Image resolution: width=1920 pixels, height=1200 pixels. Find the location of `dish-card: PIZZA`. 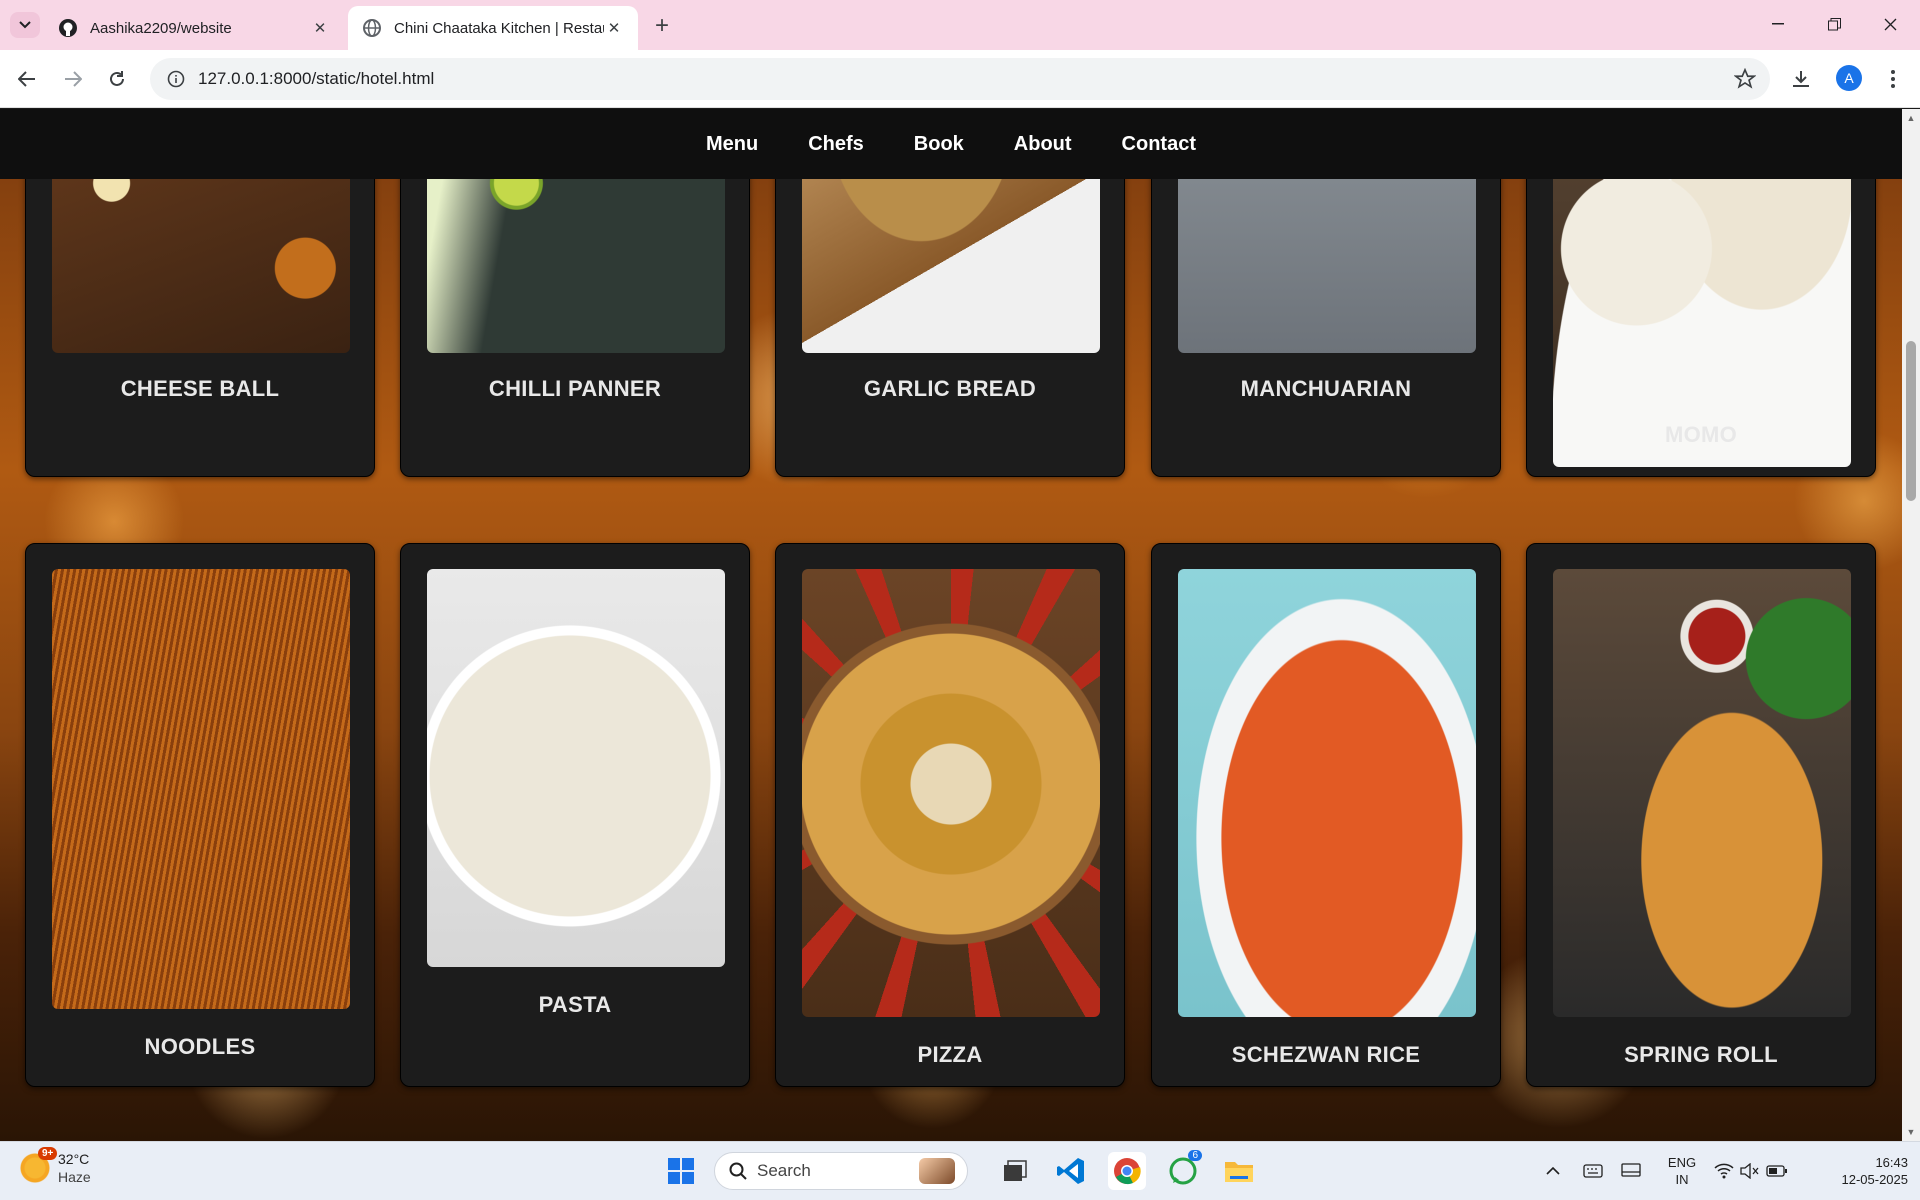

dish-card: PIZZA is located at coordinates (950, 815).